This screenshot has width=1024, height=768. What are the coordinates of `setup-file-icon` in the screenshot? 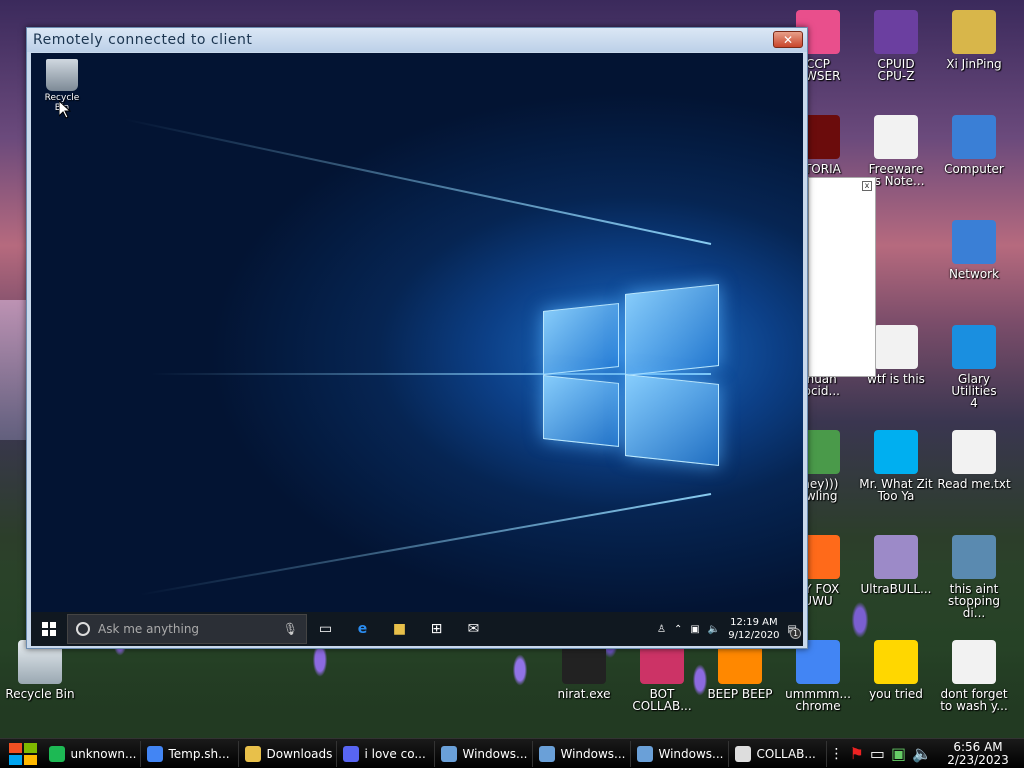 It's located at (974, 662).